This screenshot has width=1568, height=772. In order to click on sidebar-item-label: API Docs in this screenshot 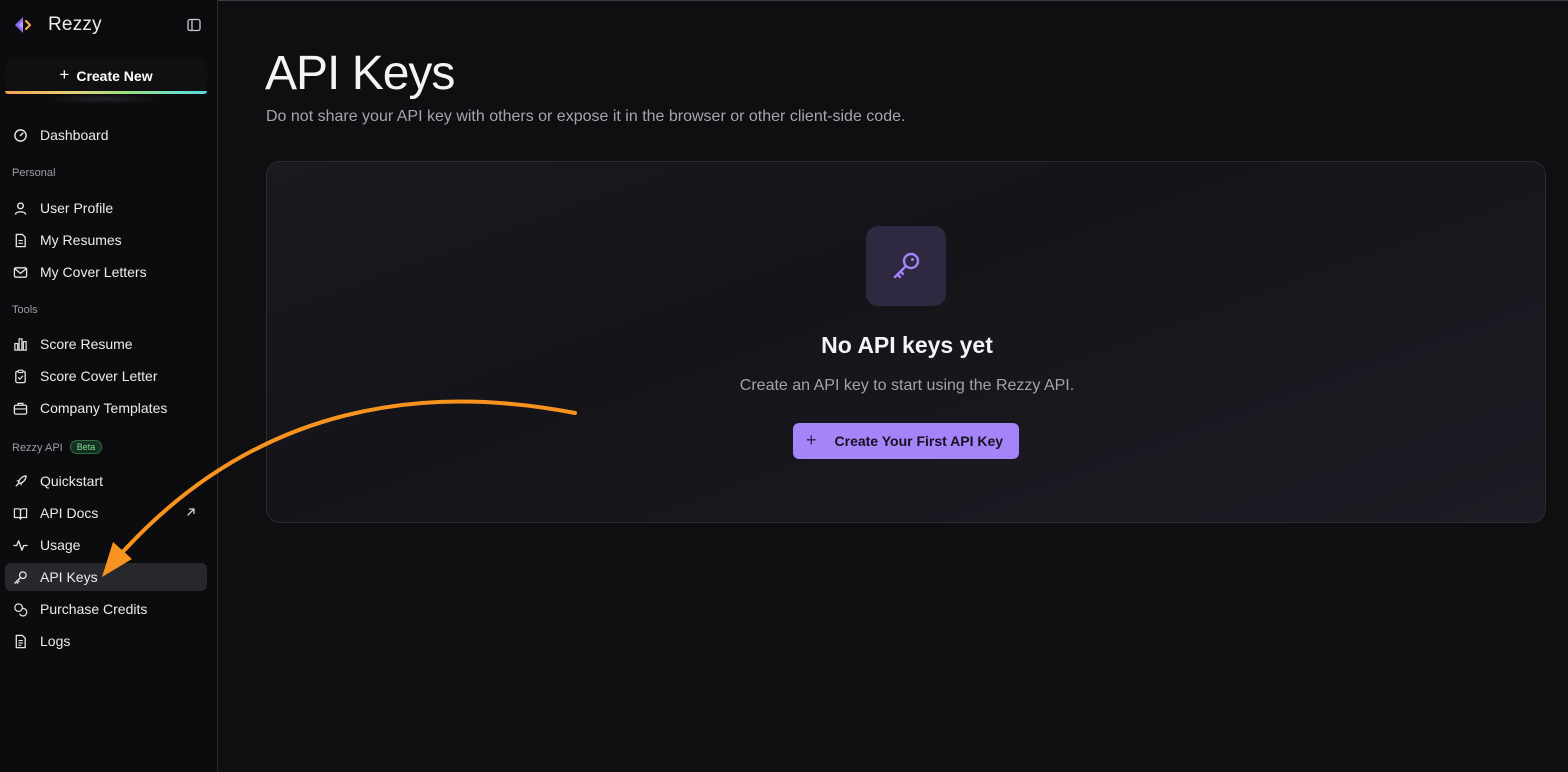, I will do `click(69, 513)`.